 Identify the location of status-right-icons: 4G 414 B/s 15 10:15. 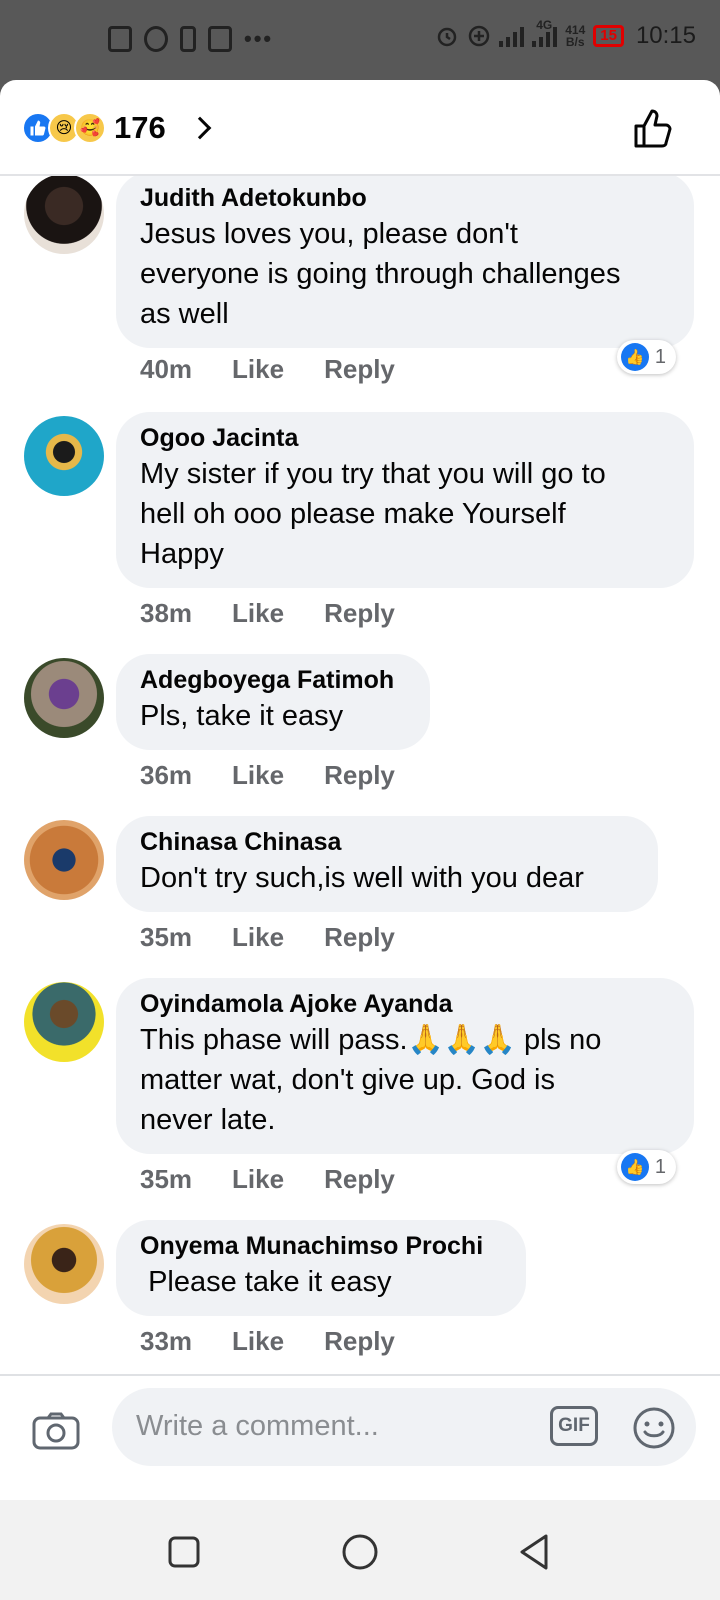
(565, 34).